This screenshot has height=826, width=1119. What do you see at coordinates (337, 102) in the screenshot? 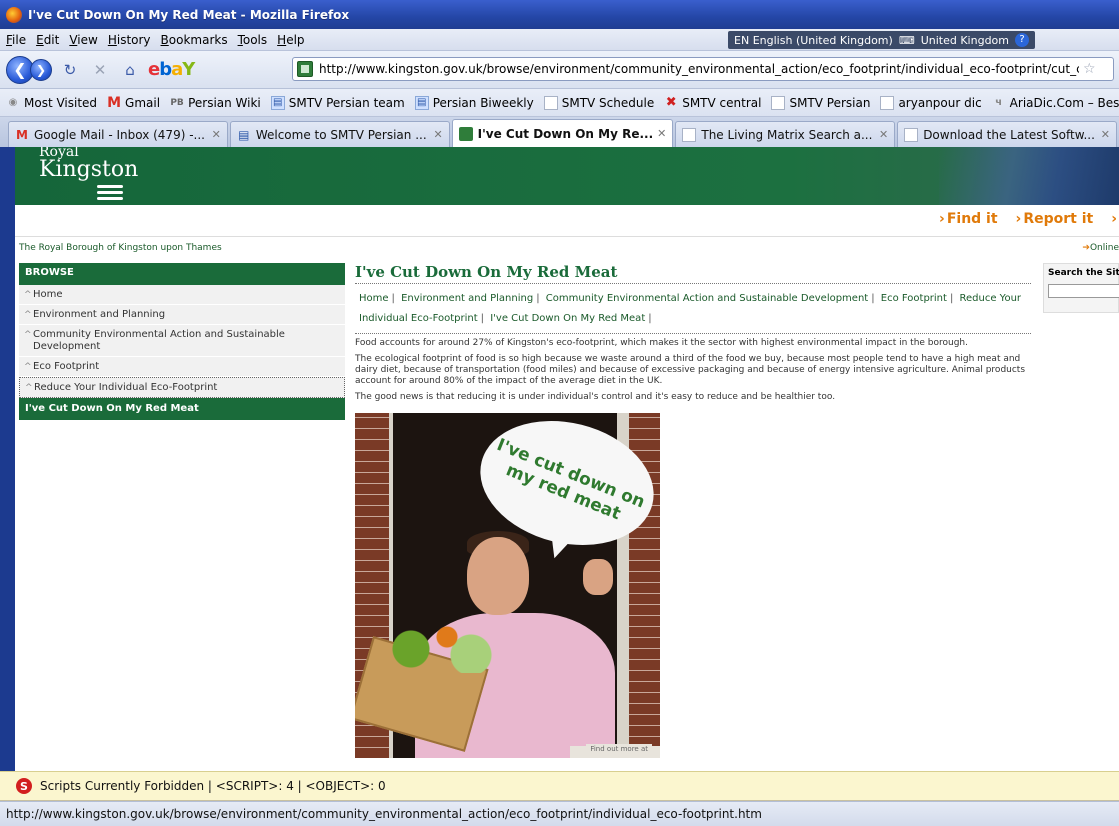
I see `bookmark-smtv-persian-team: ▤ SMTV Persian team` at bounding box center [337, 102].